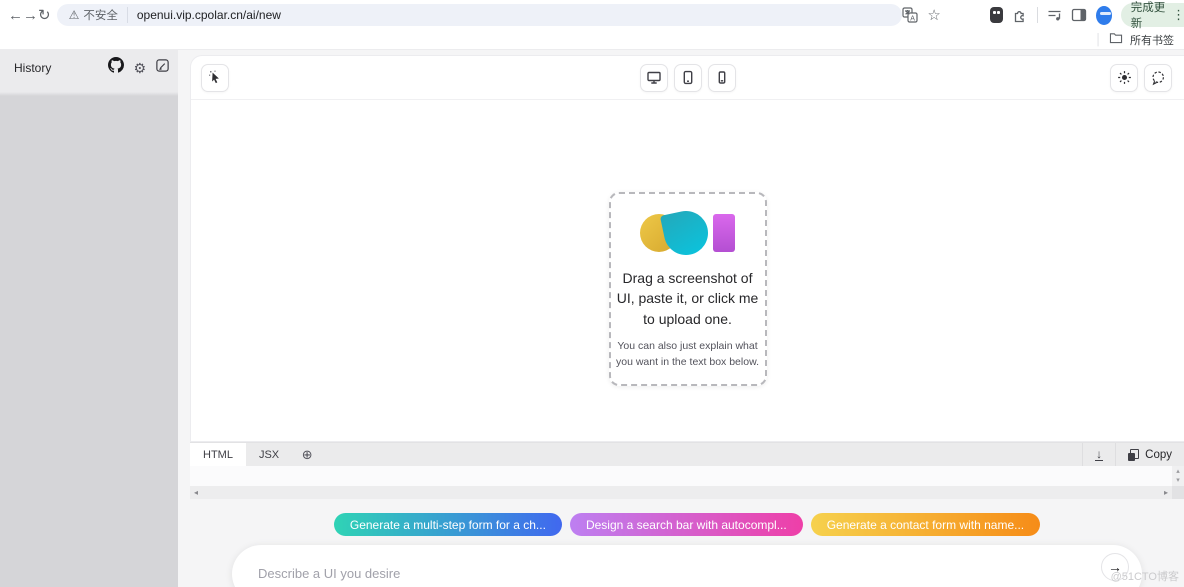 The height and width of the screenshot is (587, 1184). What do you see at coordinates (15, 15) in the screenshot?
I see `back-icon: ←` at bounding box center [15, 15].